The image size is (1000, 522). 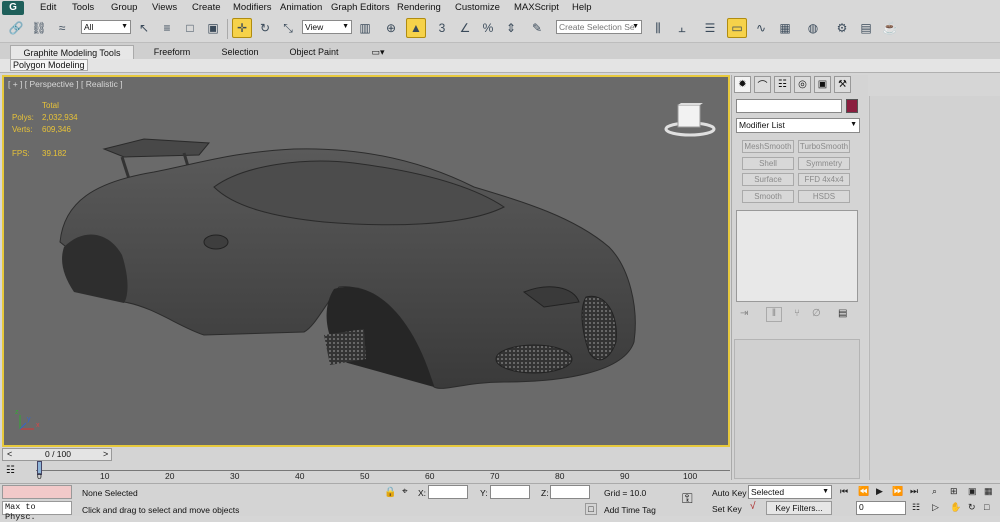 I want to click on selection-filter-dropdown: All ▼, so click(x=106, y=27).